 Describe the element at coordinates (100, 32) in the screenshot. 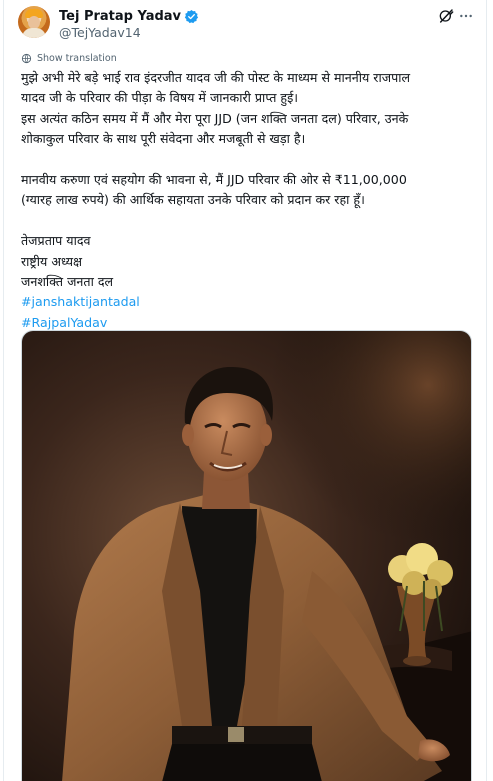

I see `author-handle: @TejYadav14` at that location.